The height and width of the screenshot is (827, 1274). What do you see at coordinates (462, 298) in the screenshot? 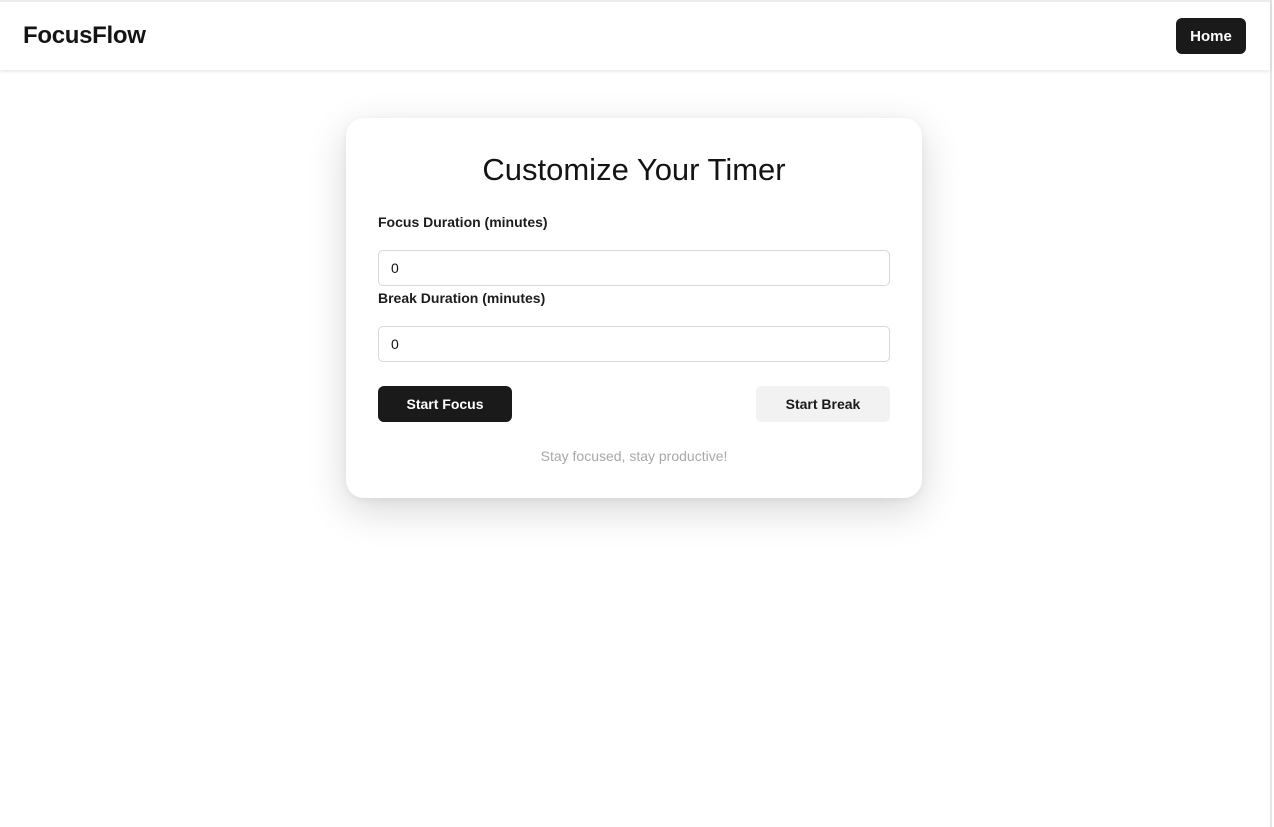
I see `break-duration-label: Break Duration (minutes)` at bounding box center [462, 298].